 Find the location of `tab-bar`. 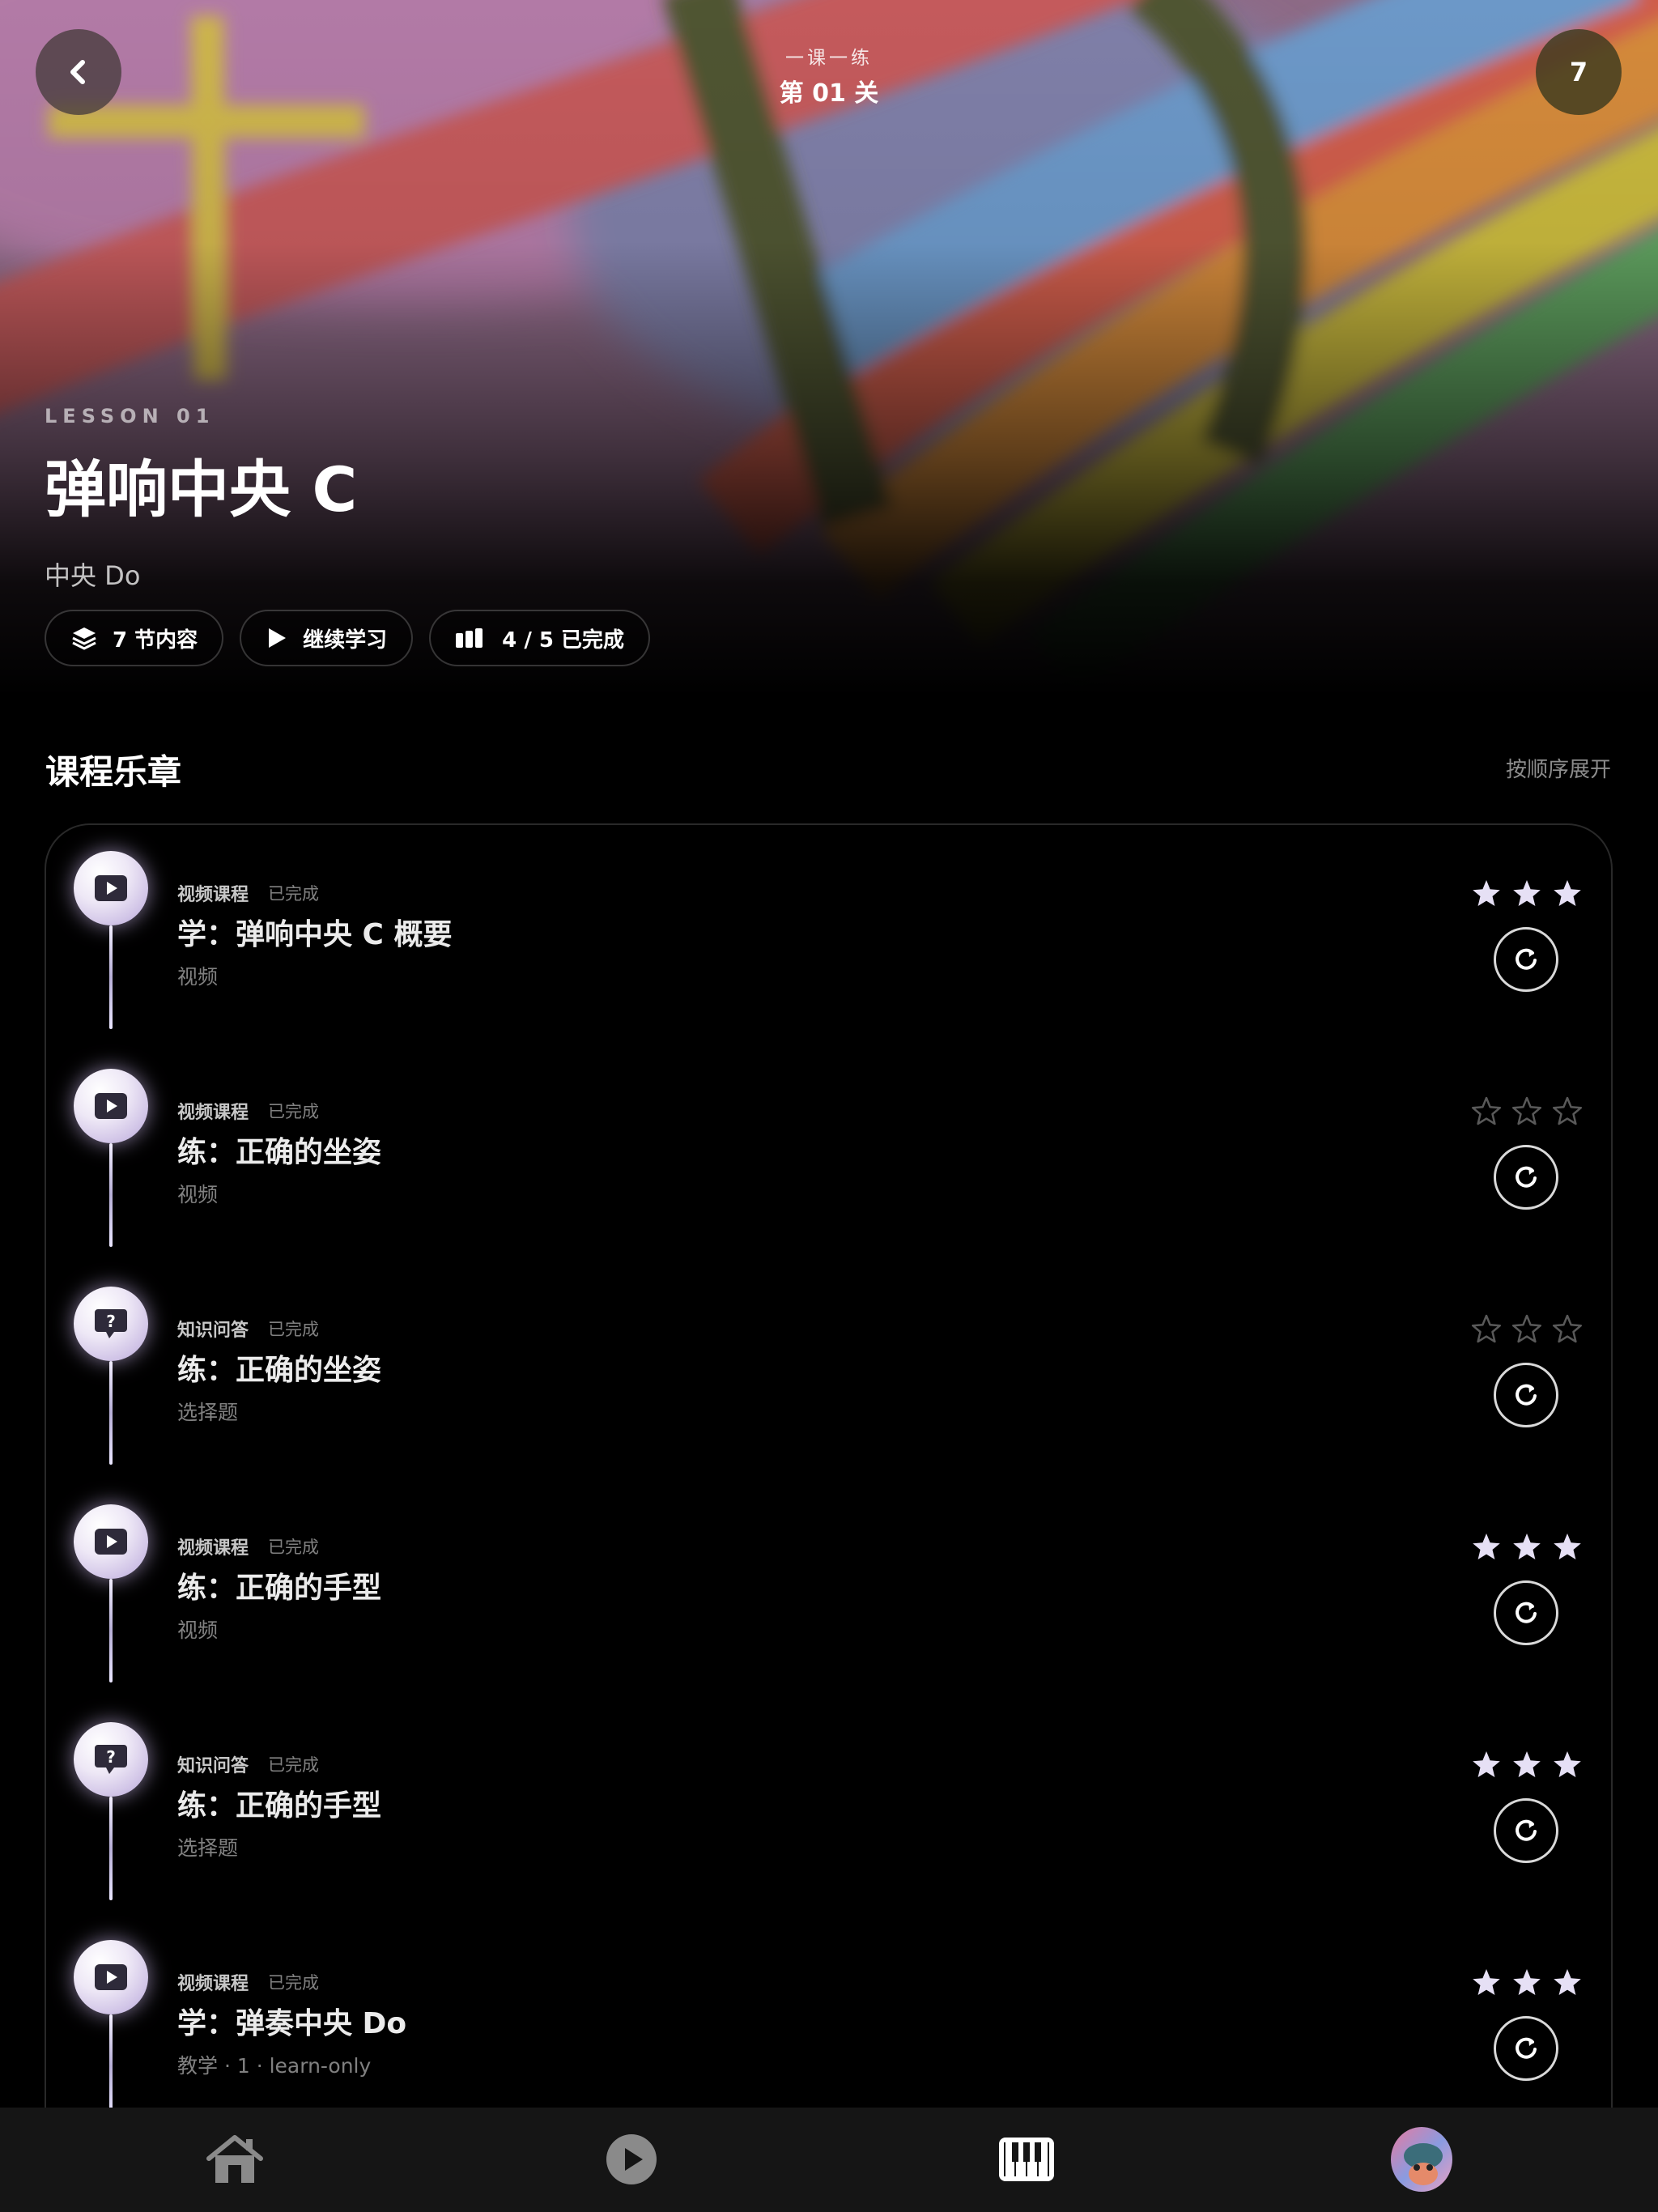

tab-bar is located at coordinates (829, 2160).